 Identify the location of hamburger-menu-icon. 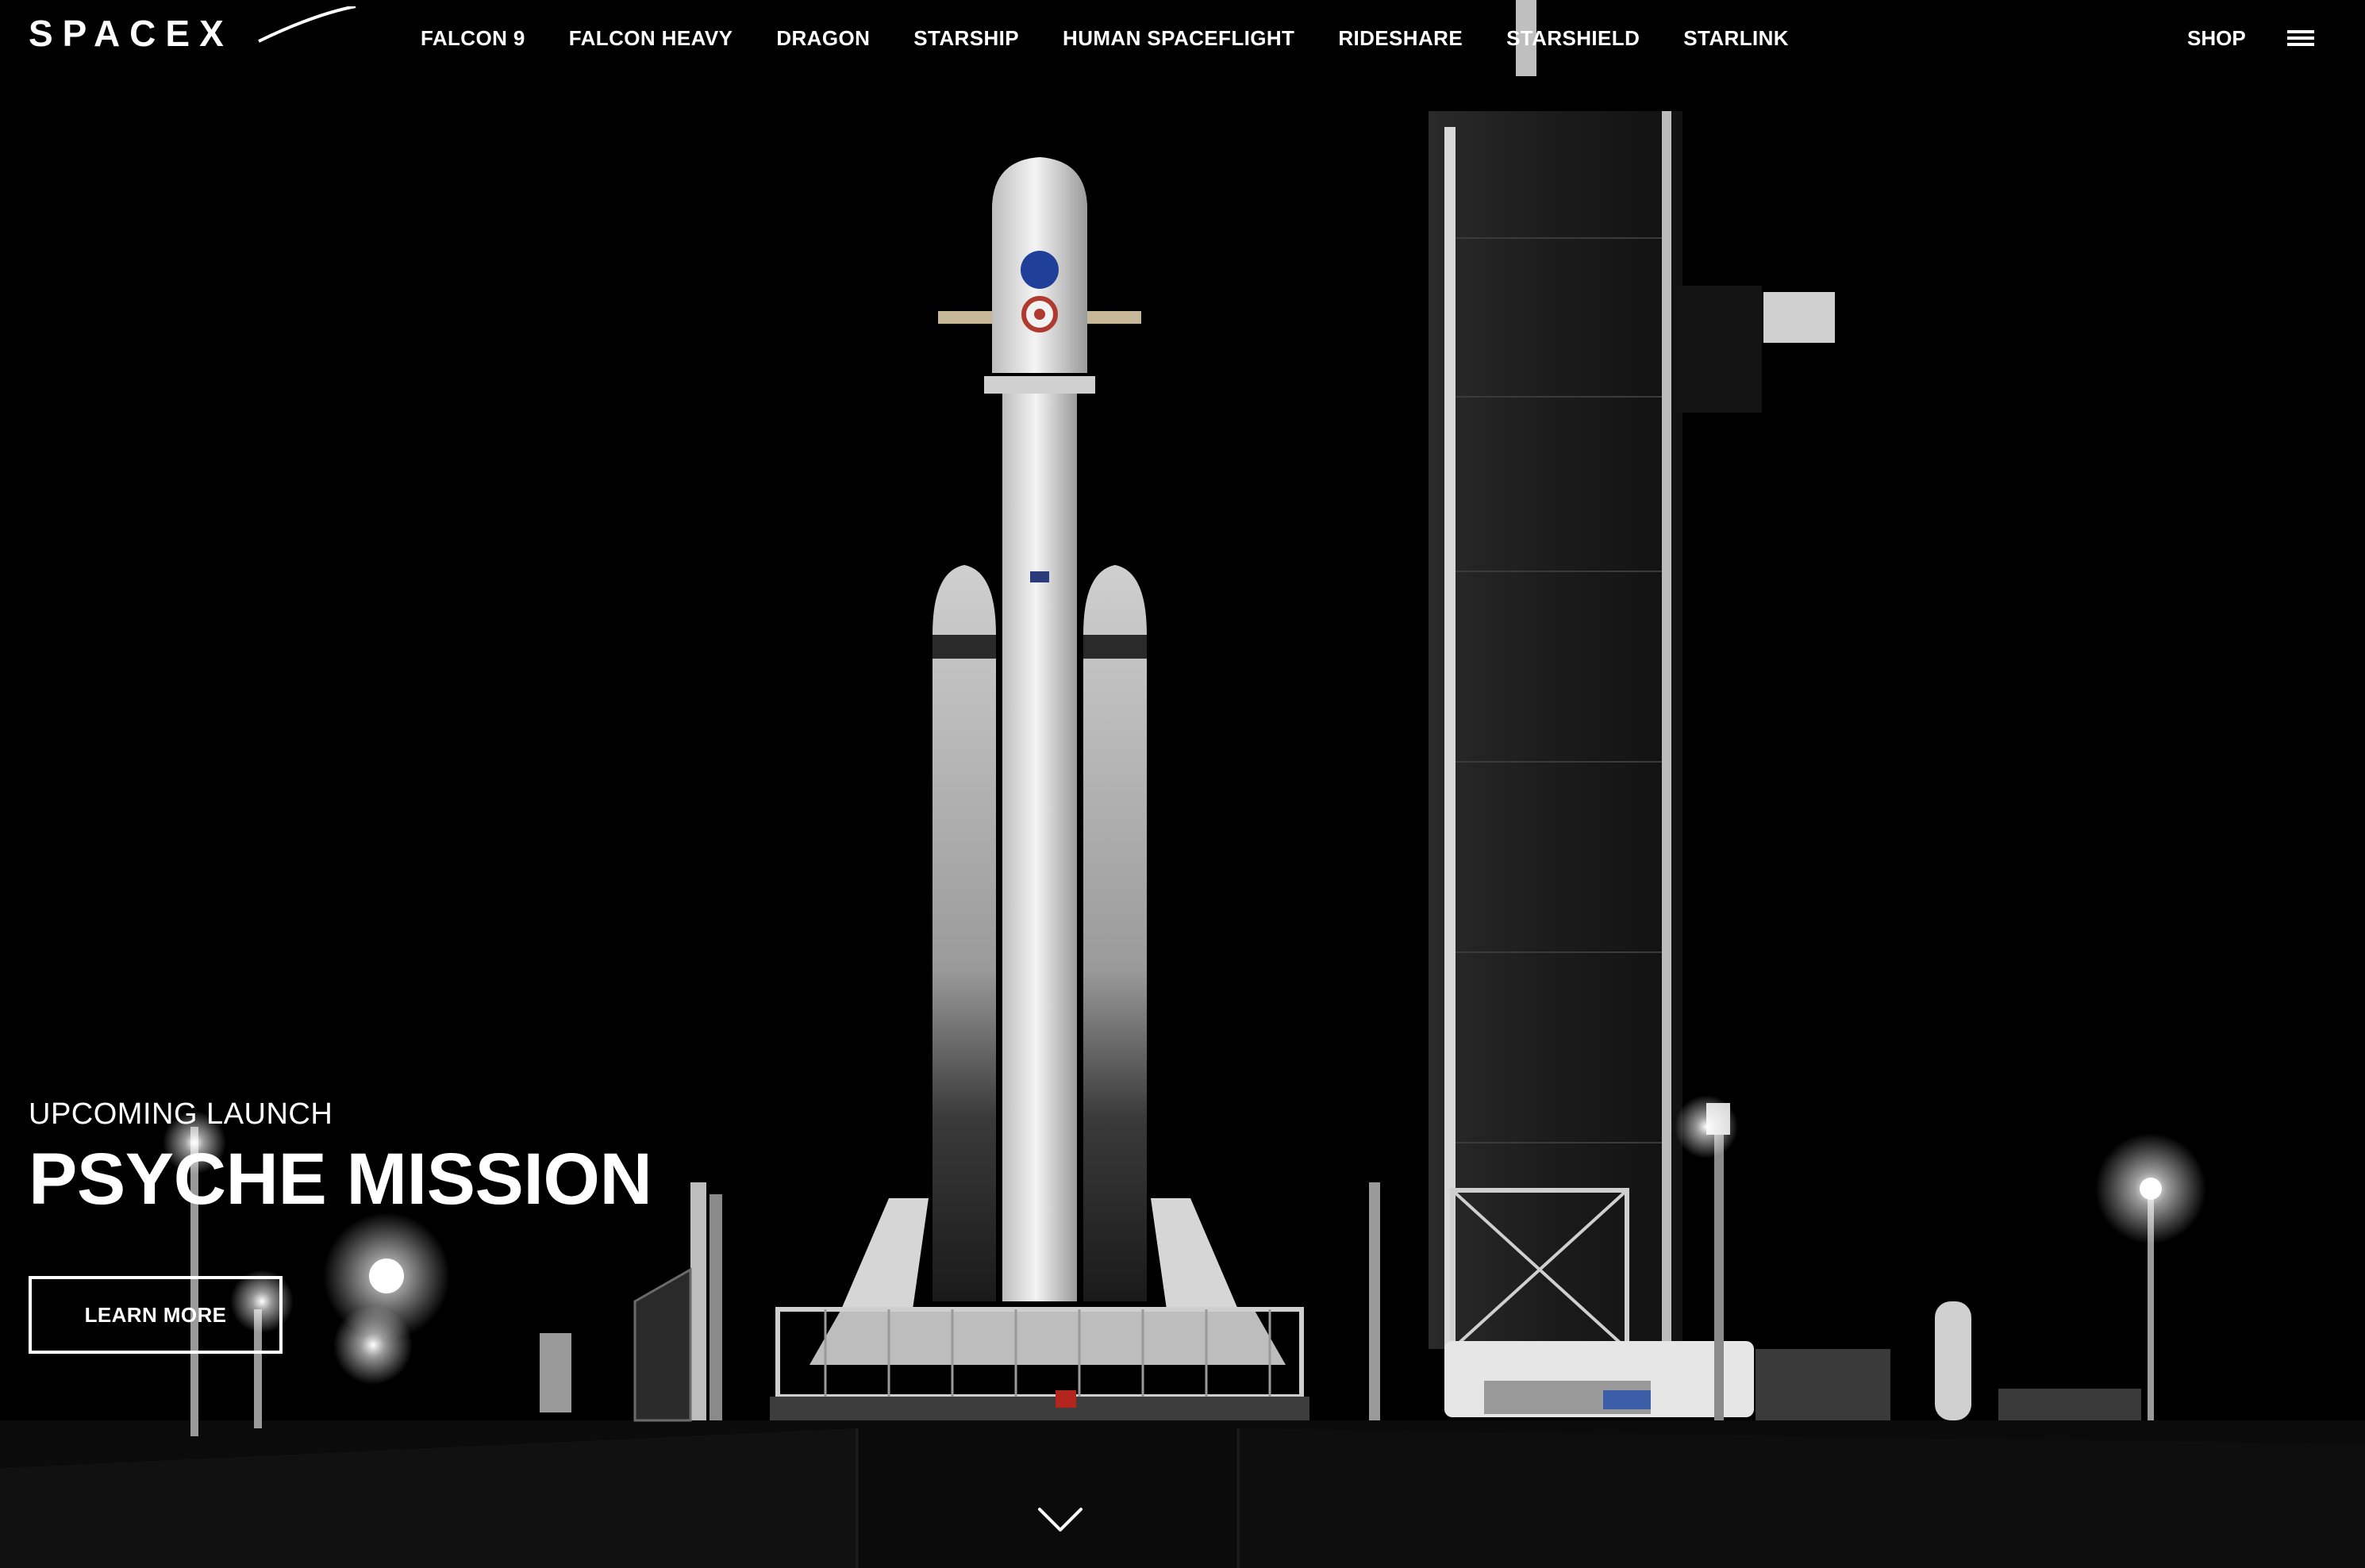
(2301, 38).